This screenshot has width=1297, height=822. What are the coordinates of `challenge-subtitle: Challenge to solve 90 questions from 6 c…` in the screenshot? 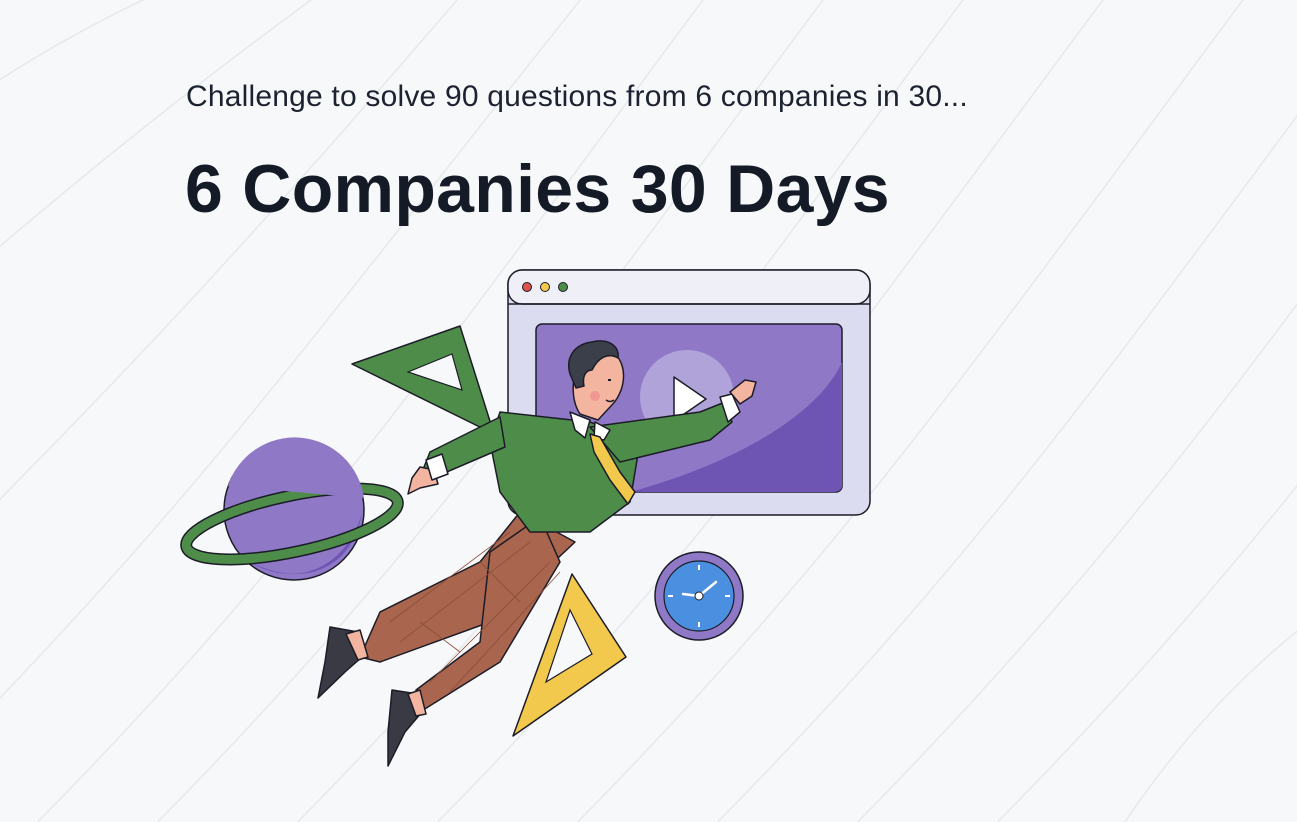 It's located at (577, 96).